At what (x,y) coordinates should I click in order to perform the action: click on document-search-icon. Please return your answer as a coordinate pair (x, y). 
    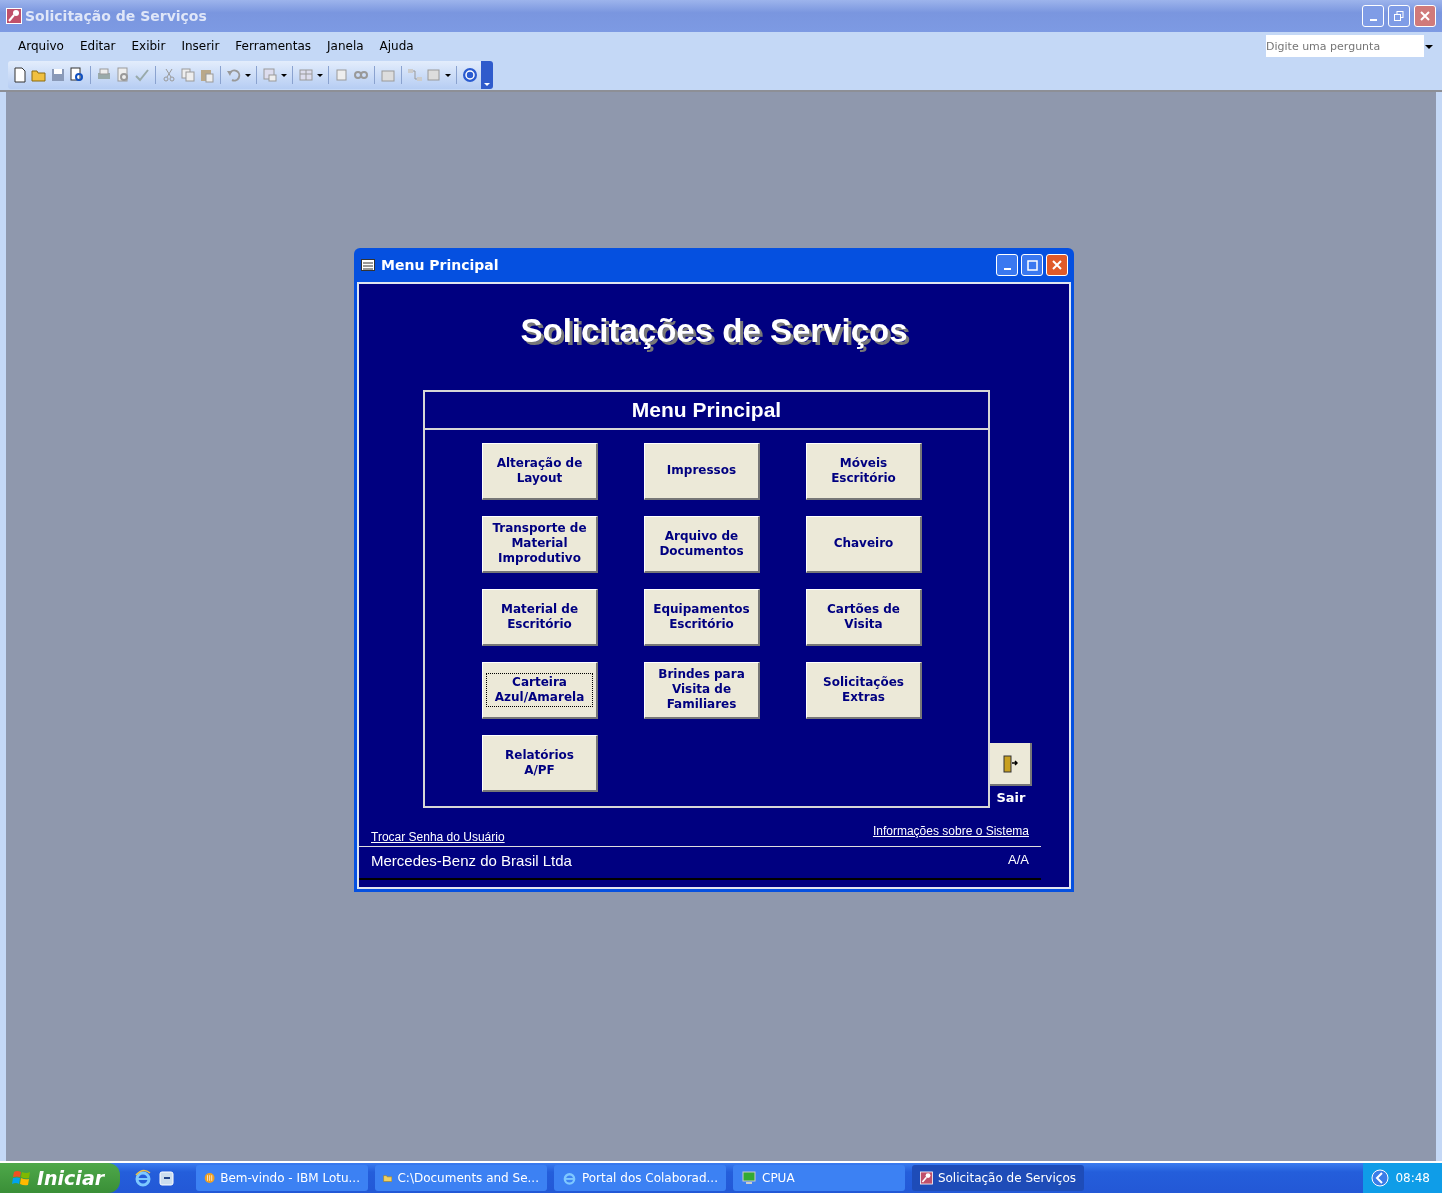
    Looking at the image, I should click on (77, 75).